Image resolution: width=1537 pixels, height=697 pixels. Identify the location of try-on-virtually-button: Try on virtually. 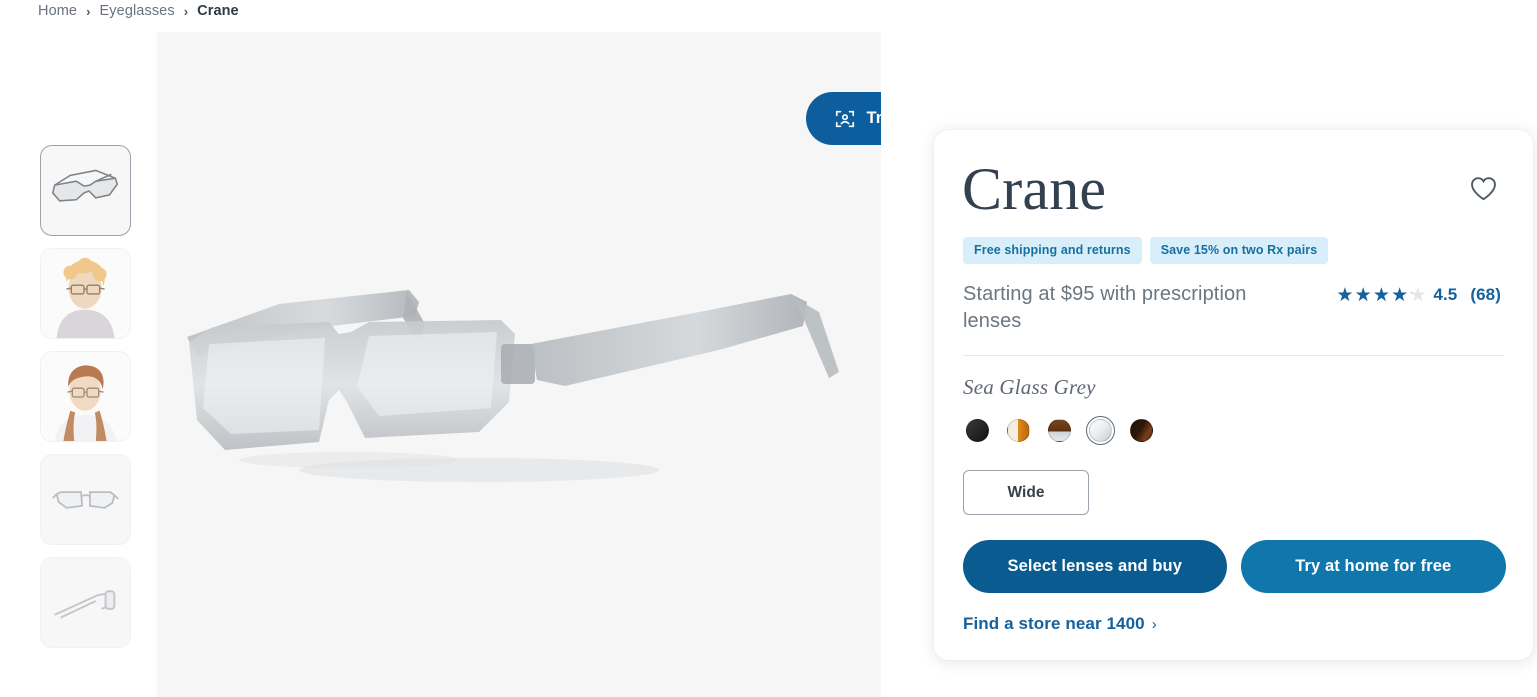
(843, 118).